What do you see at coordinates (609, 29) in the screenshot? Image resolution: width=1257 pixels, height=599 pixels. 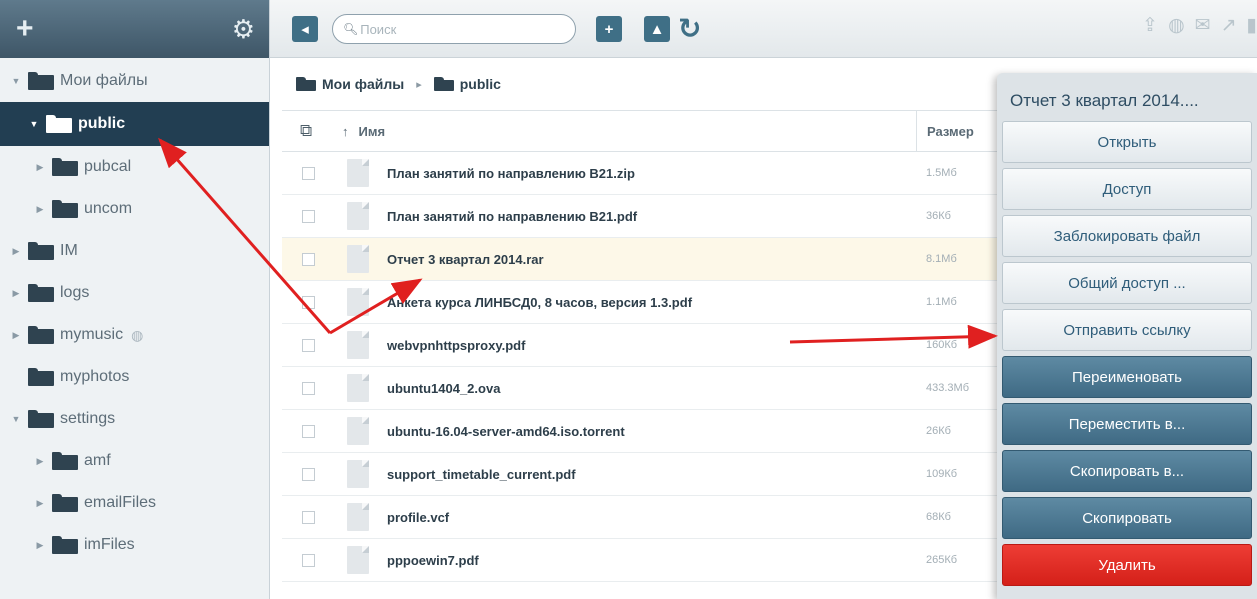 I see `new-folder-button: +` at bounding box center [609, 29].